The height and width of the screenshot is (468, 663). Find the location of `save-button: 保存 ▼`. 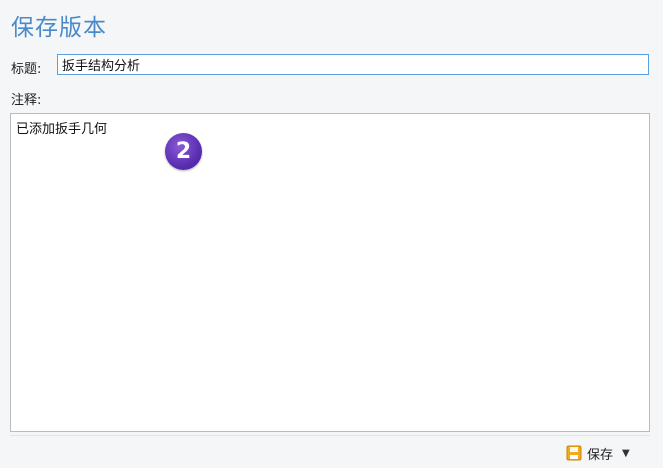

save-button: 保存 ▼ is located at coordinates (598, 453).